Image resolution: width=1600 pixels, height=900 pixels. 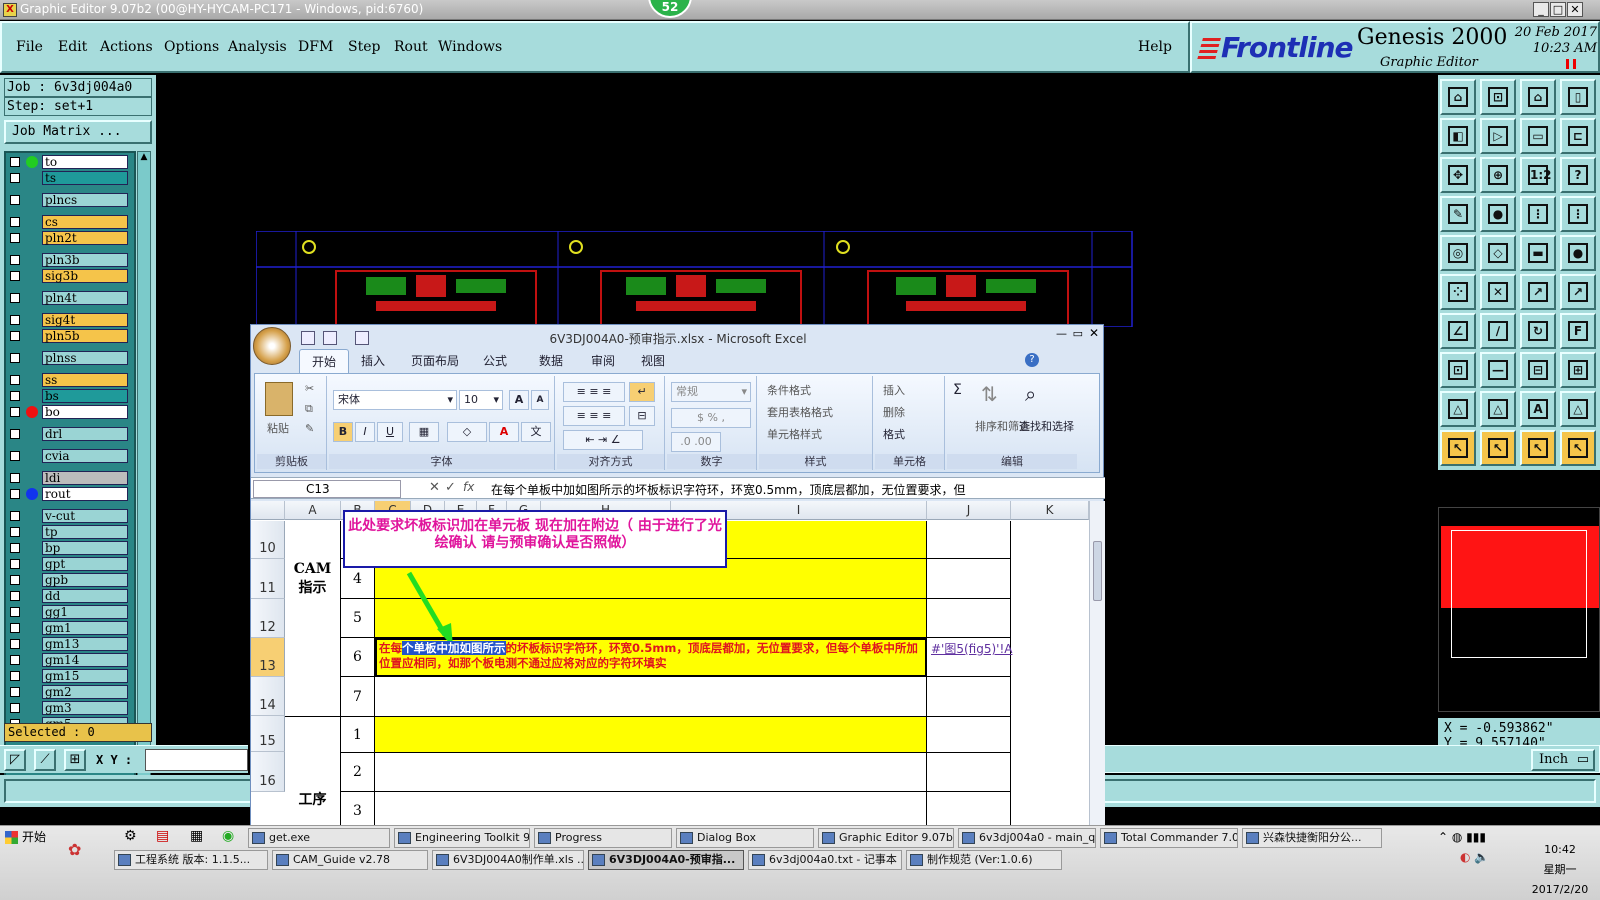 What do you see at coordinates (268, 657) in the screenshot?
I see `row-header-13: 13` at bounding box center [268, 657].